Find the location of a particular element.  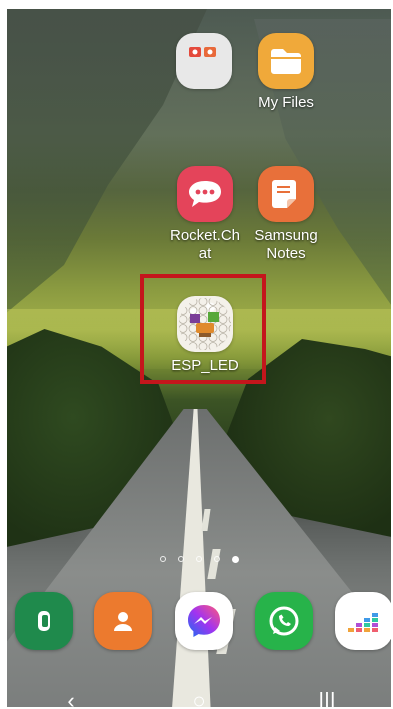

app-rocket-chat: Rocket.Ch at is located at coordinates (205, 214).